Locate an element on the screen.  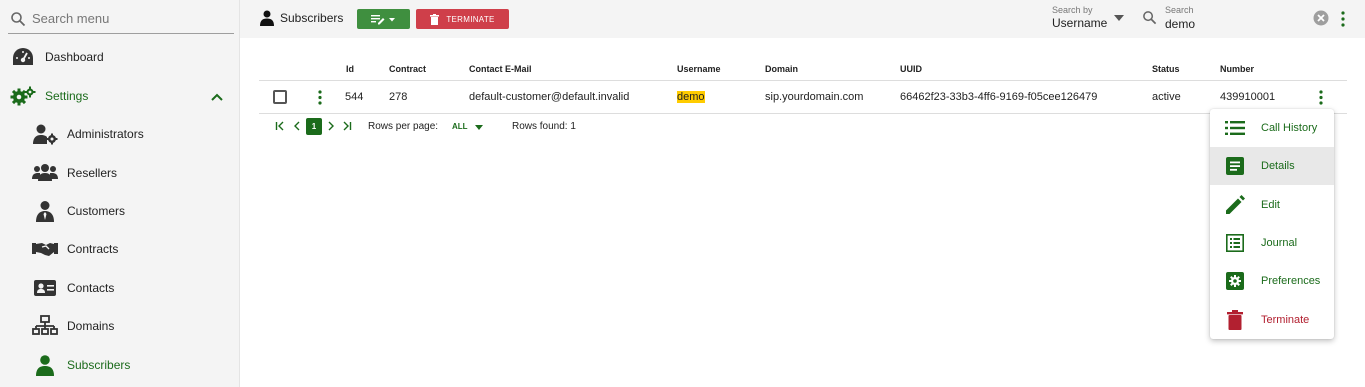
column-header-status: Status is located at coordinates (1166, 69).